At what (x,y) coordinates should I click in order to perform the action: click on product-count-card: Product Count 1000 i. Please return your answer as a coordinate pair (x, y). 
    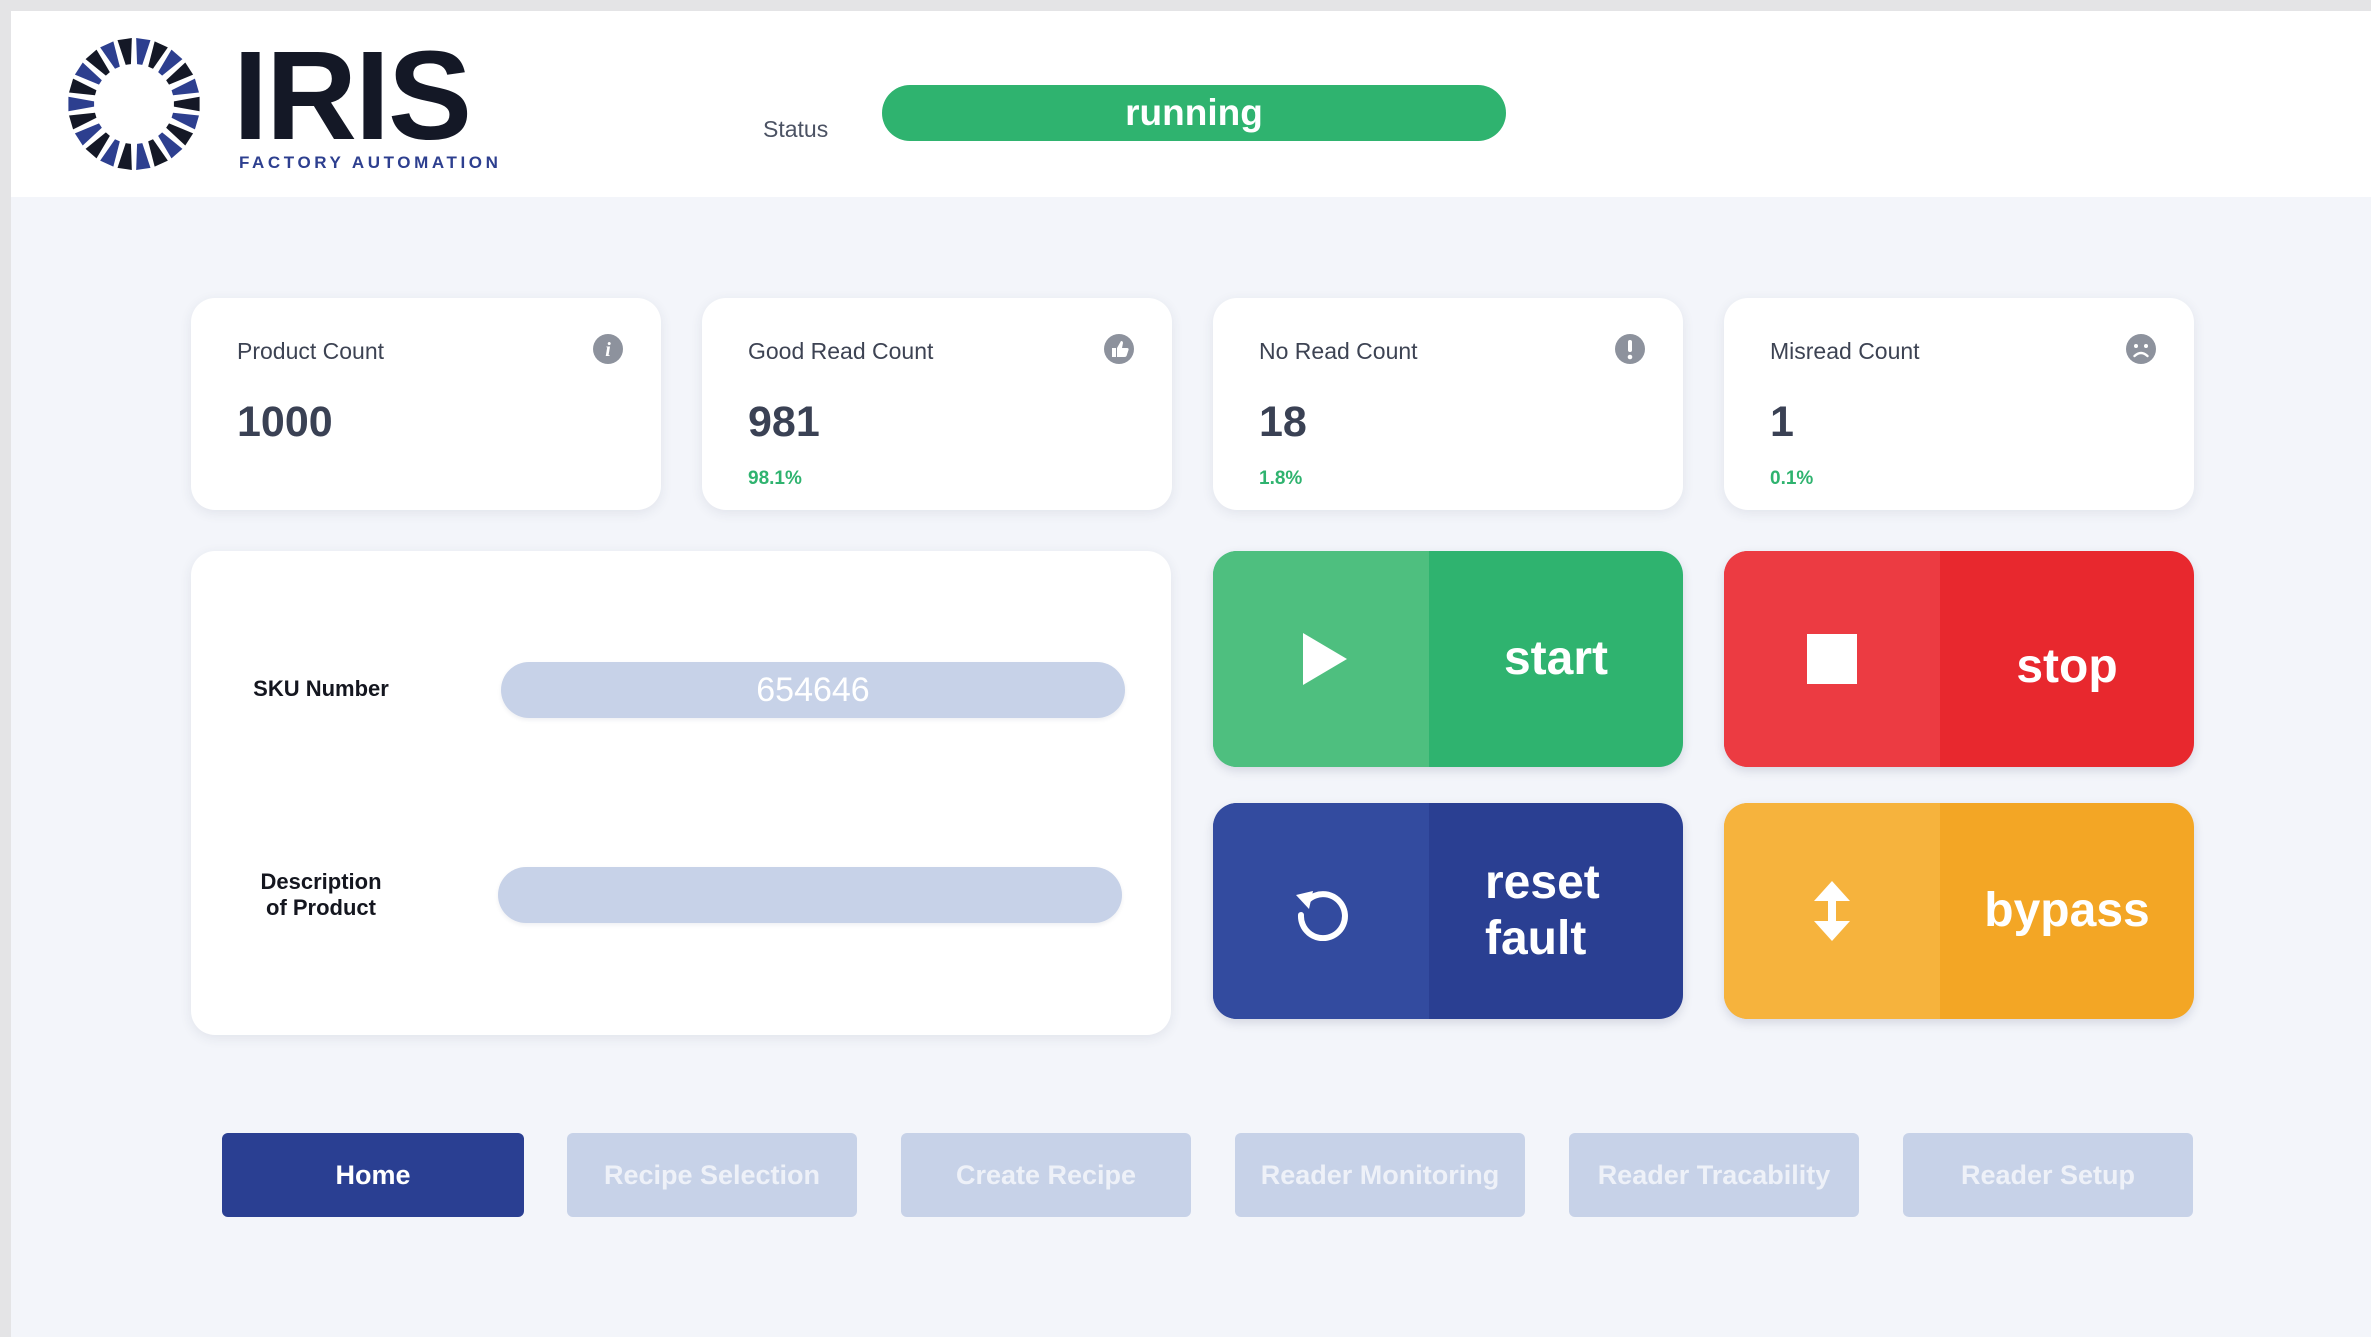
    Looking at the image, I should click on (426, 404).